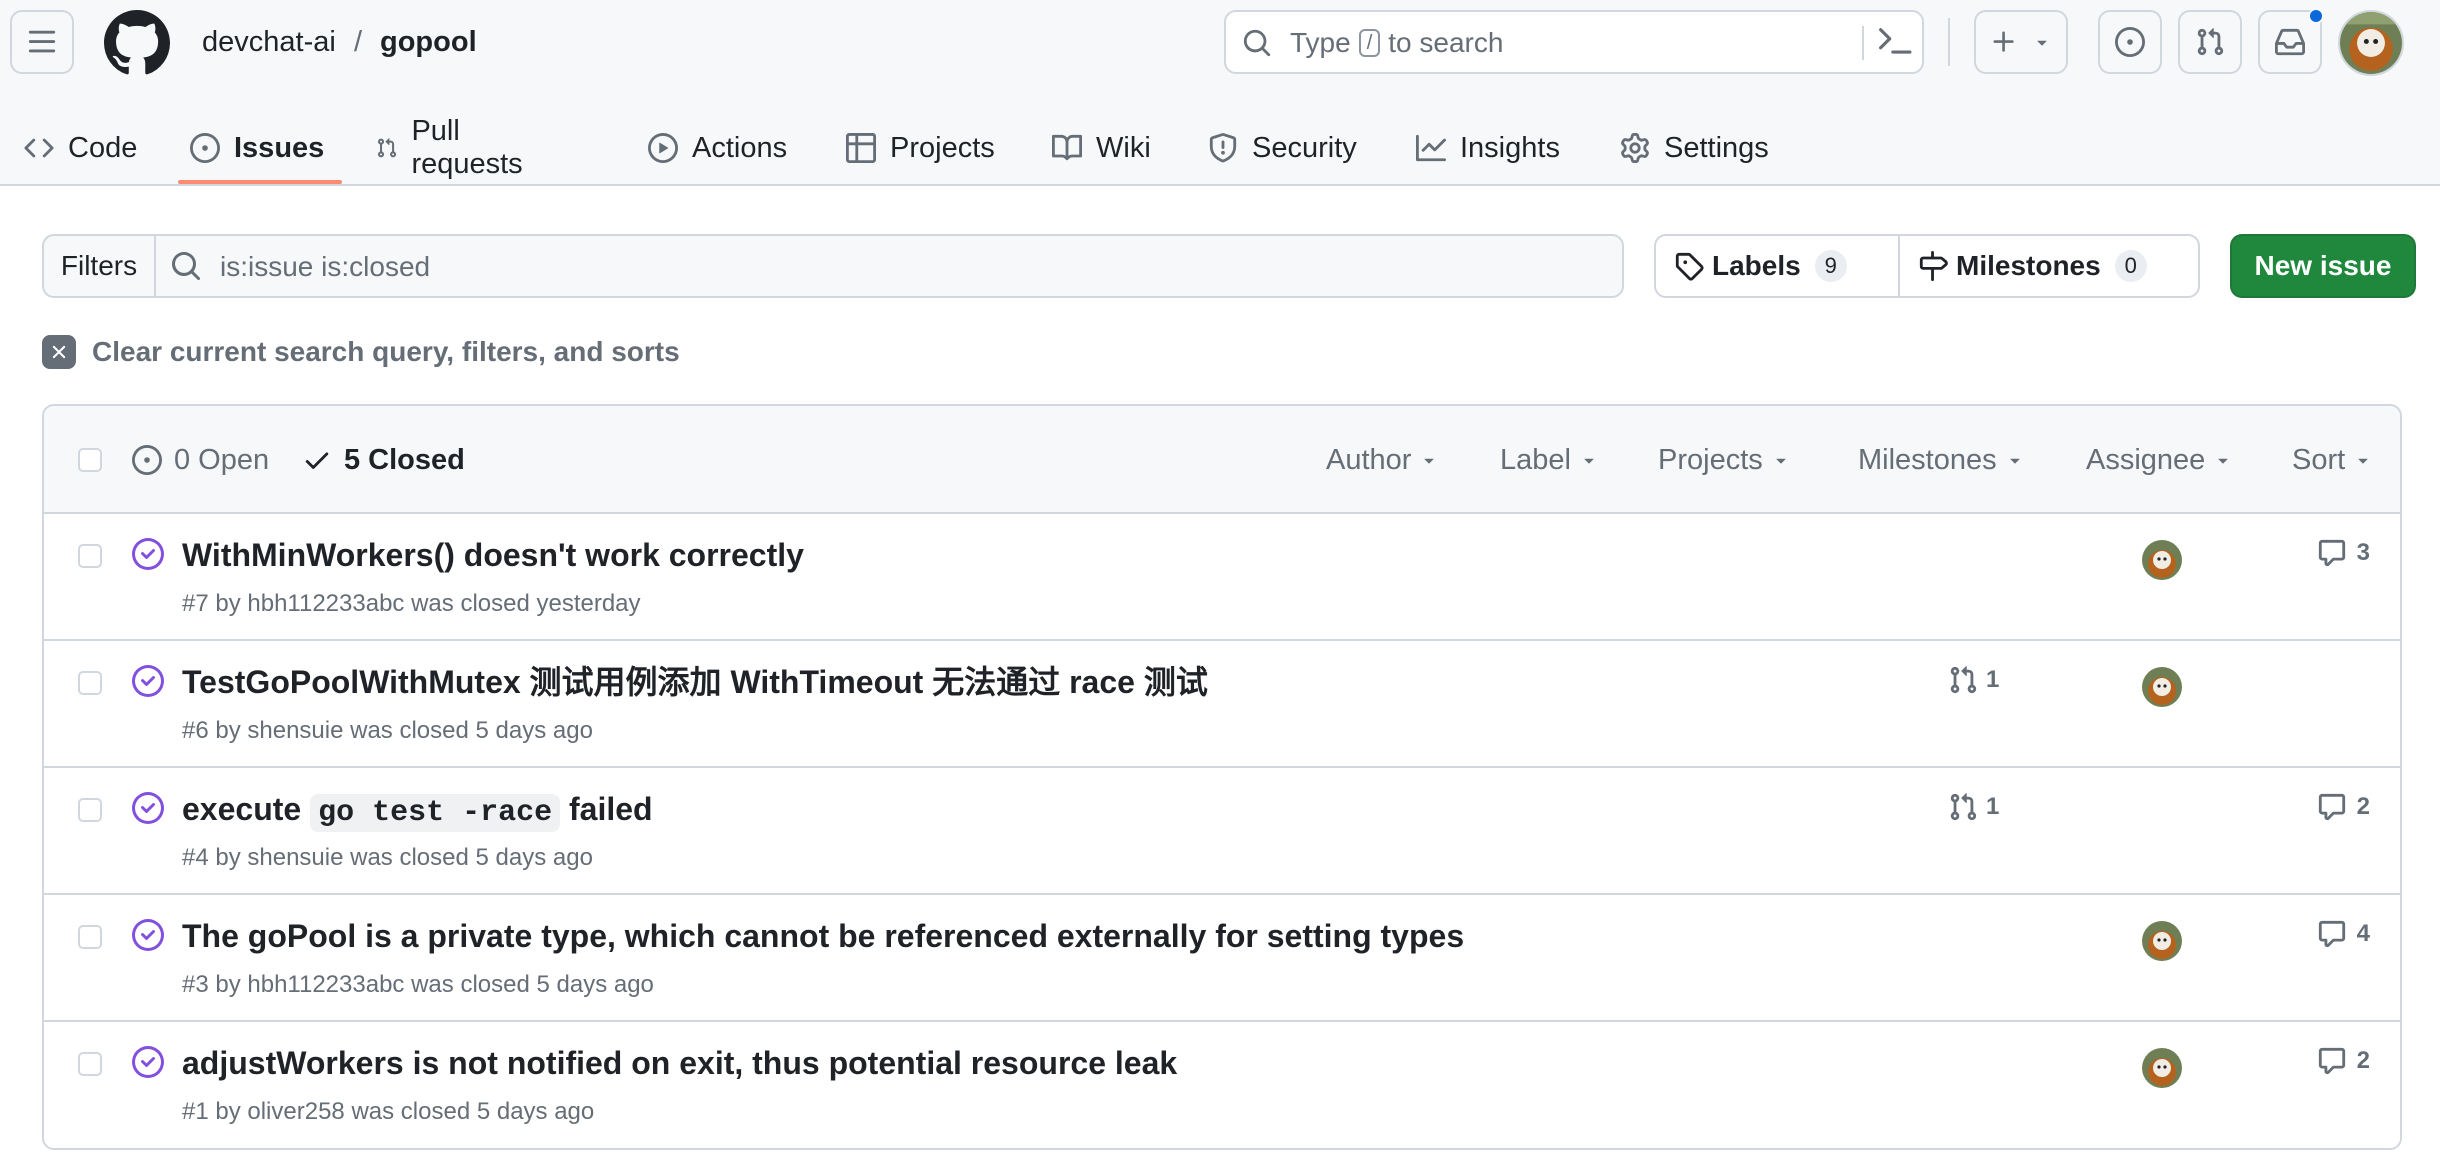  I want to click on selected-tab-indicator, so click(260, 182).